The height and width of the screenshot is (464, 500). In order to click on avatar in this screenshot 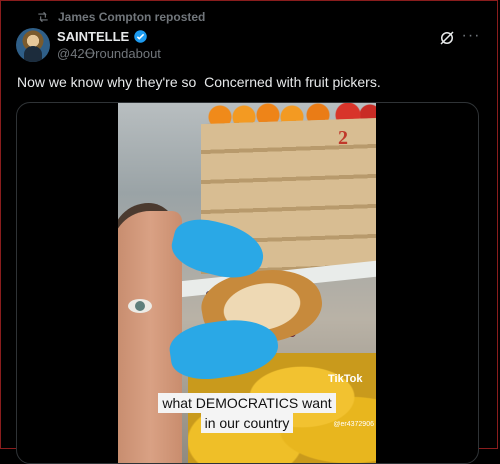, I will do `click(33, 45)`.